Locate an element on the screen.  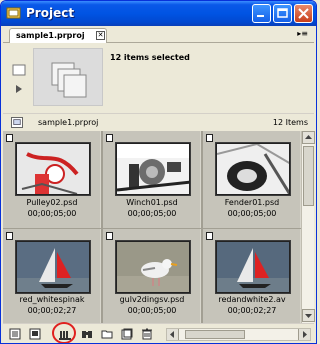
new-item-icon is located at coordinates (127, 334).